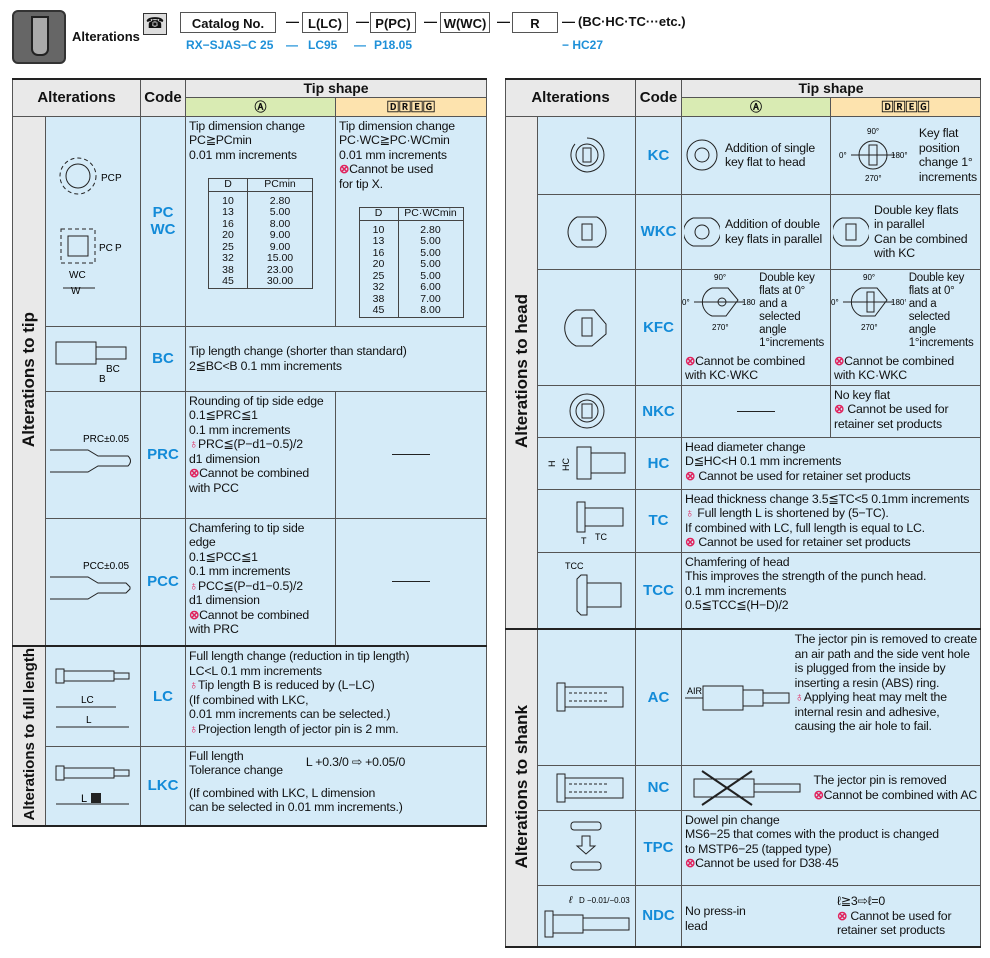 Image resolution: width=990 pixels, height=958 pixels. What do you see at coordinates (325, 22) in the screenshot?
I see `l-box: L(LC)` at bounding box center [325, 22].